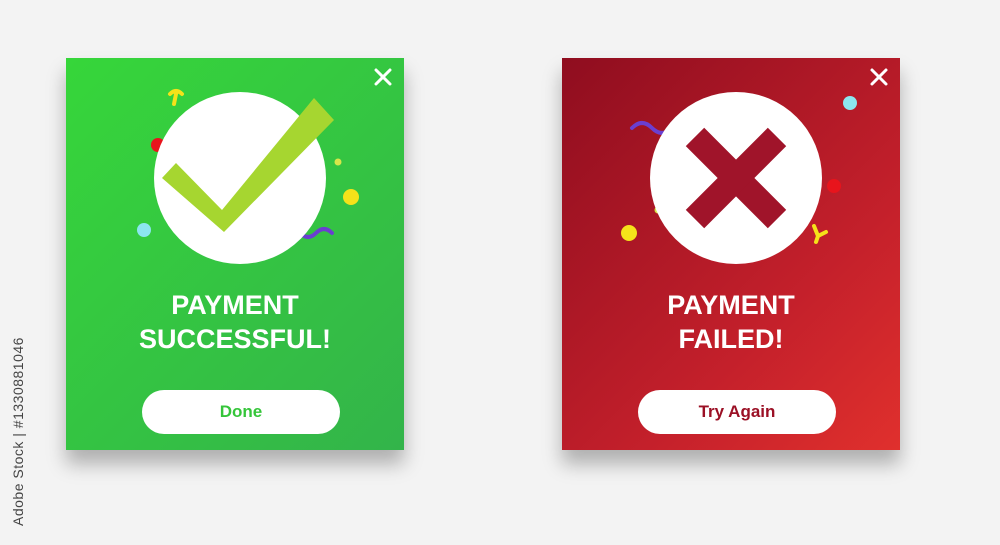 The width and height of the screenshot is (1000, 545). What do you see at coordinates (737, 412) in the screenshot?
I see `try-again-button: Try Again` at bounding box center [737, 412].